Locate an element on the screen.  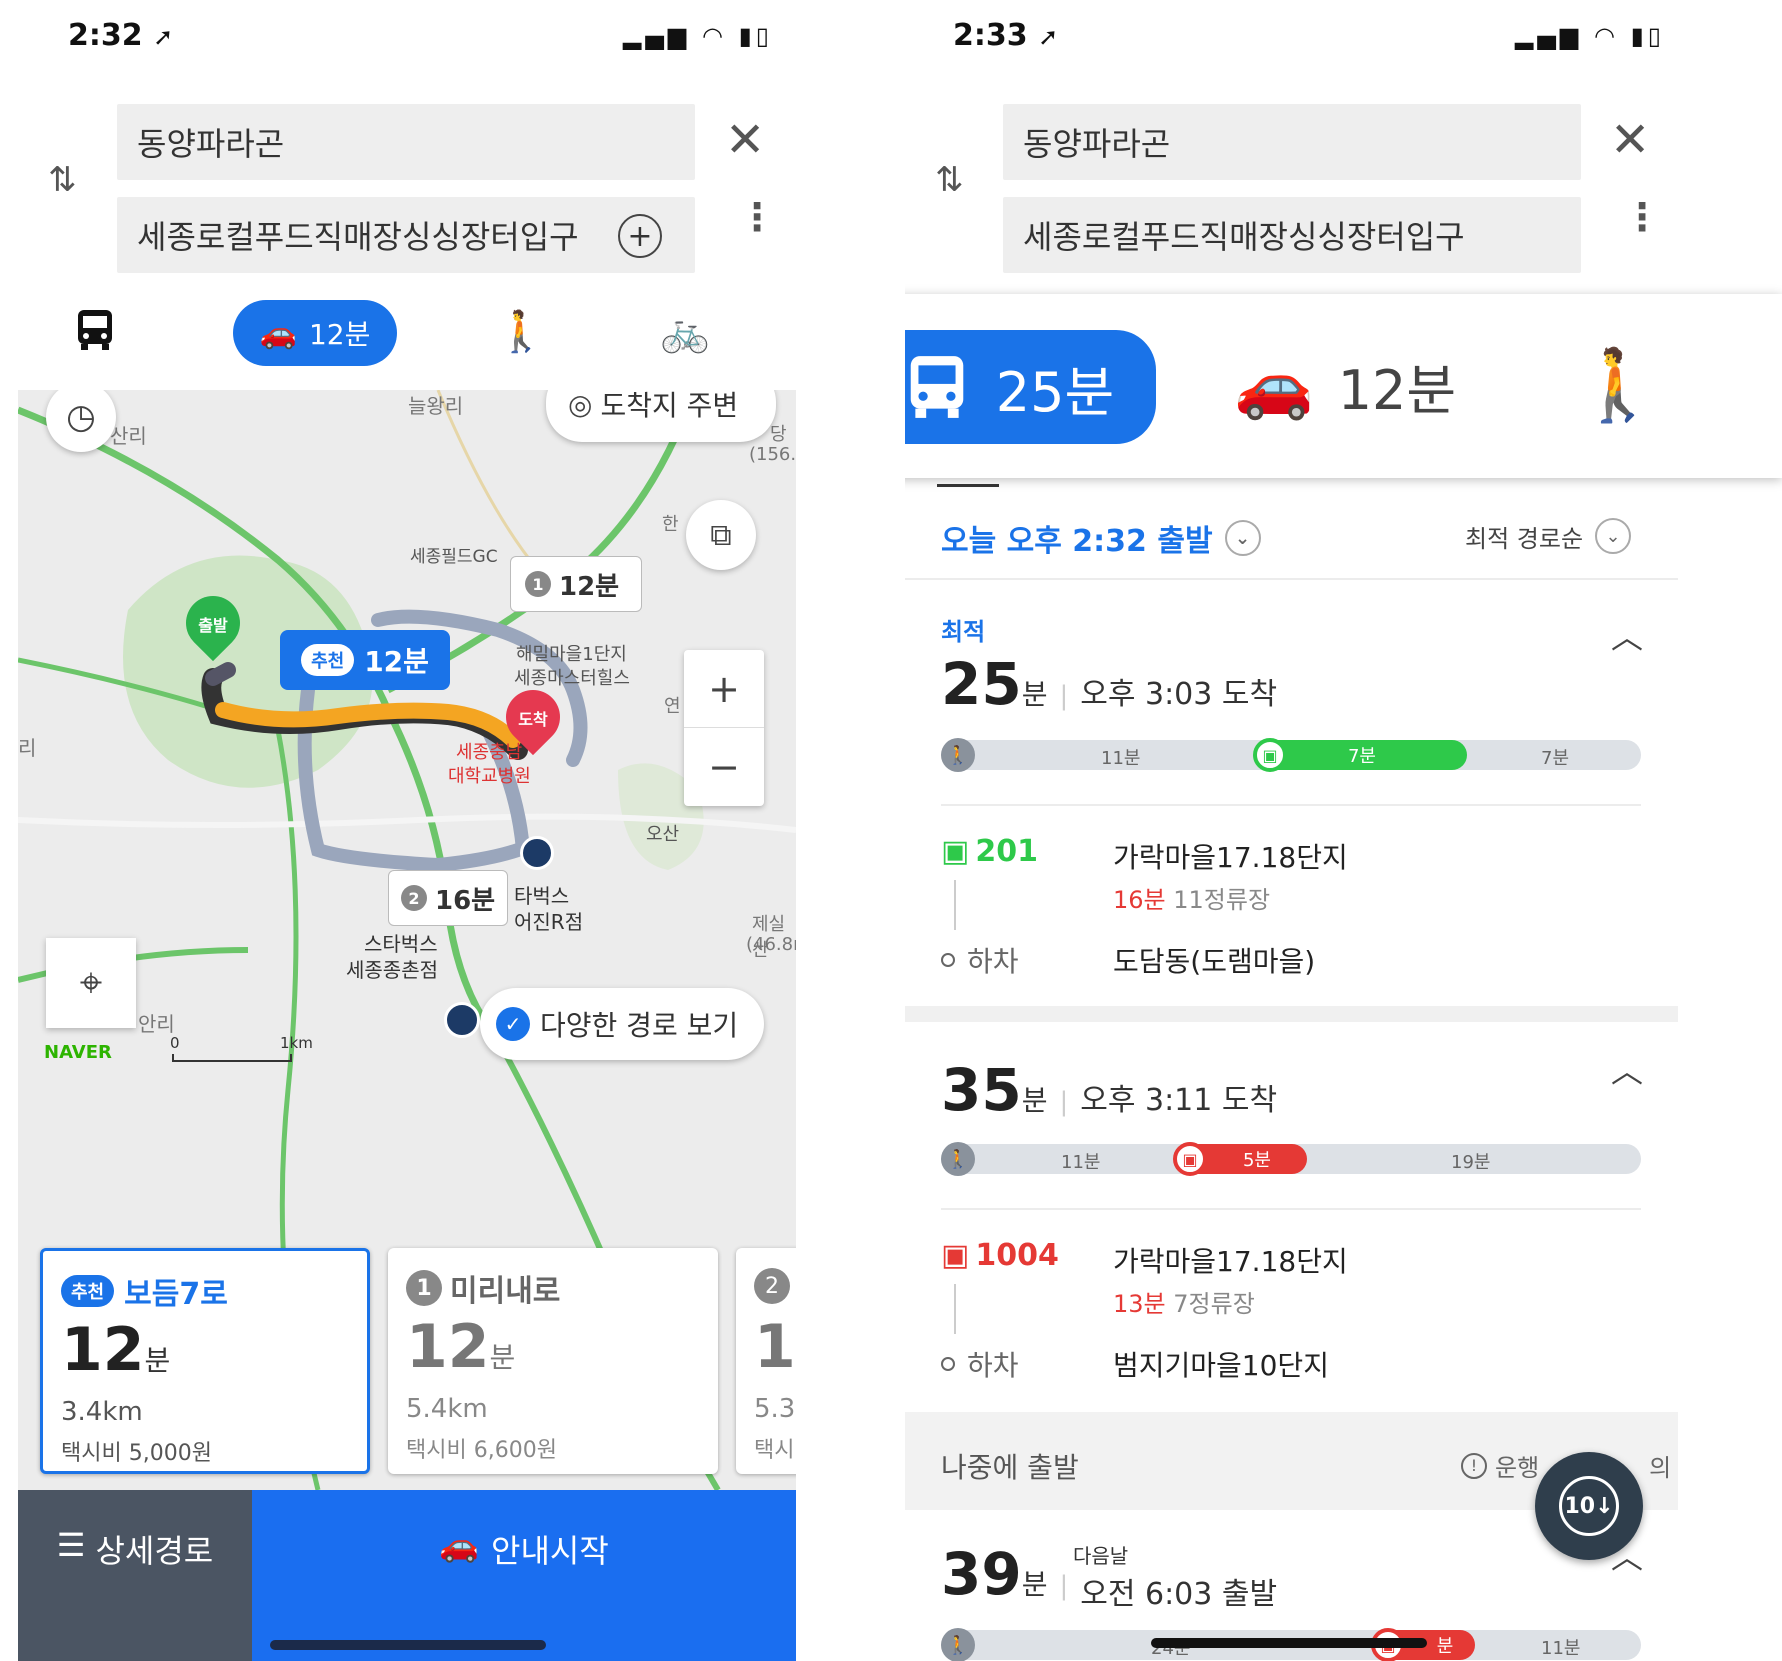
route-duration: 1 is located at coordinates (775, 1347).